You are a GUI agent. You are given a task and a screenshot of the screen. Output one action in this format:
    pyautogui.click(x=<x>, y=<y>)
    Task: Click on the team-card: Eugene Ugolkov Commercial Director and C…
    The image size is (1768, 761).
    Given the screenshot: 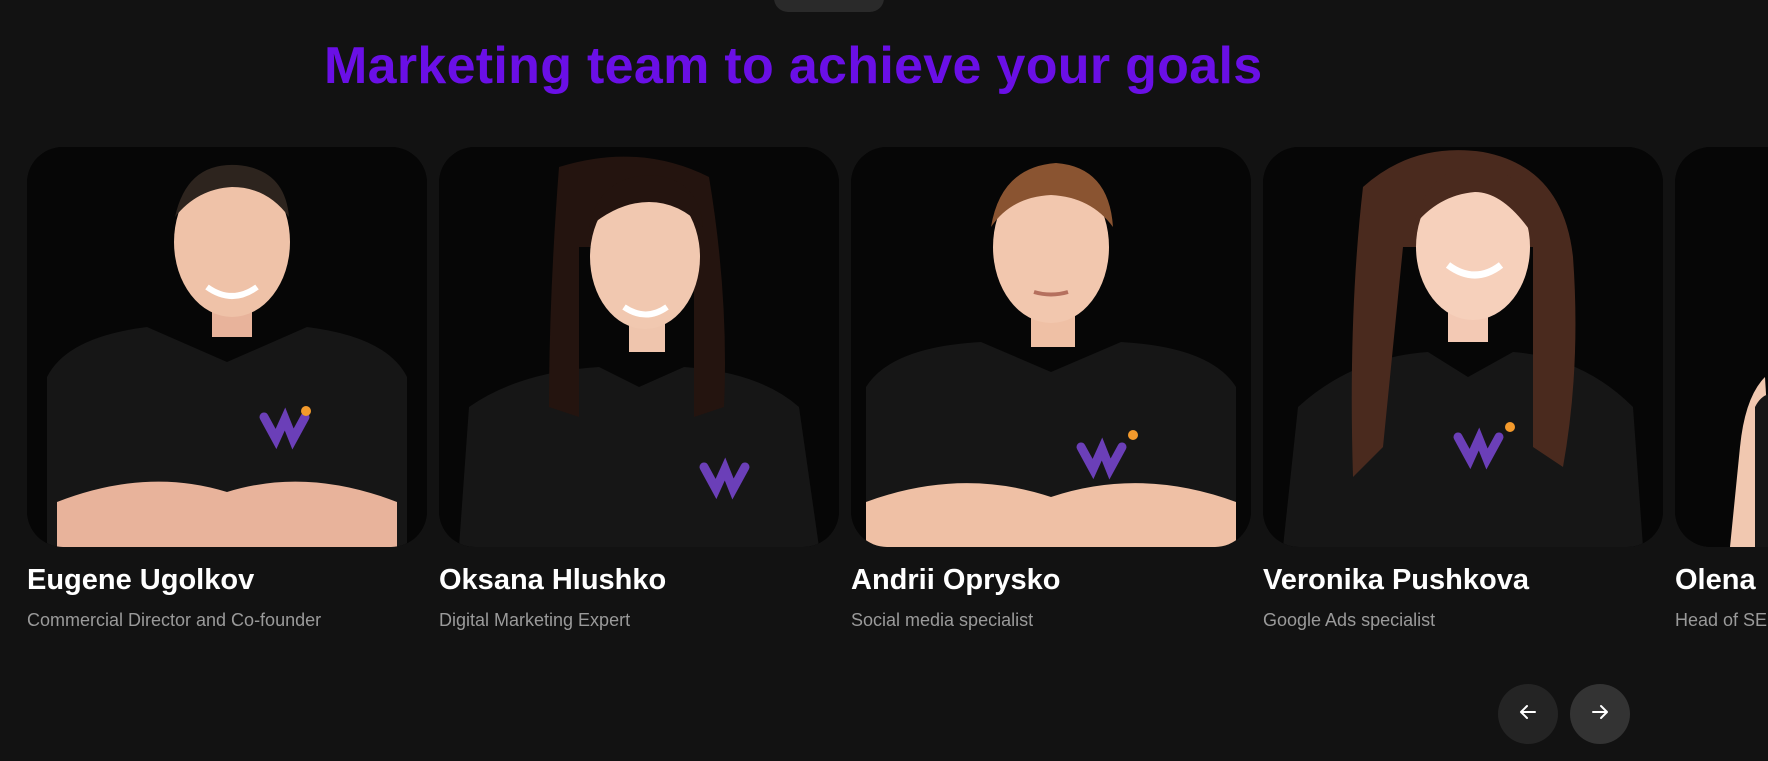 What is the action you would take?
    pyautogui.click(x=227, y=389)
    